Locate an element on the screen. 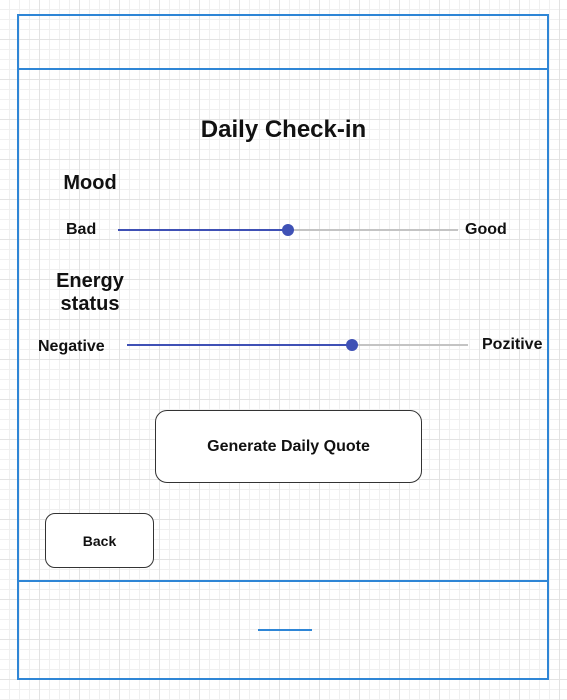 This screenshot has width=567, height=700. header-bar is located at coordinates (283, 43).